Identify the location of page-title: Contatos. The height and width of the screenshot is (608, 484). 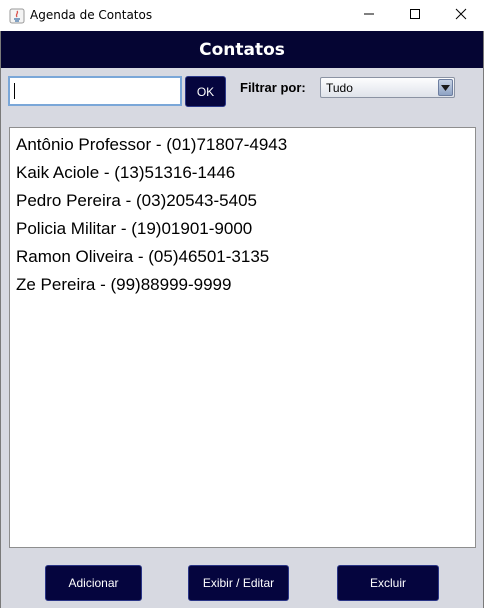
(242, 49).